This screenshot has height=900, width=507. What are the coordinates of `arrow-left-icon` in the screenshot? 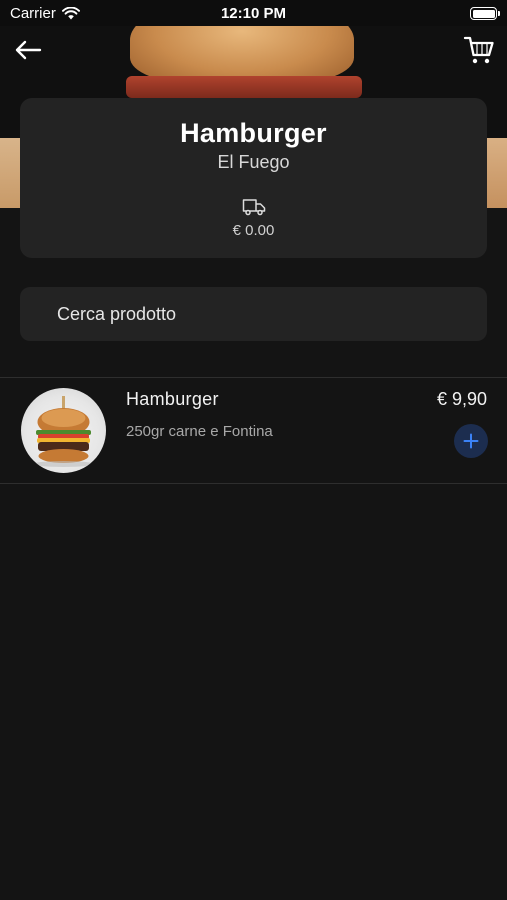 It's located at (28, 50).